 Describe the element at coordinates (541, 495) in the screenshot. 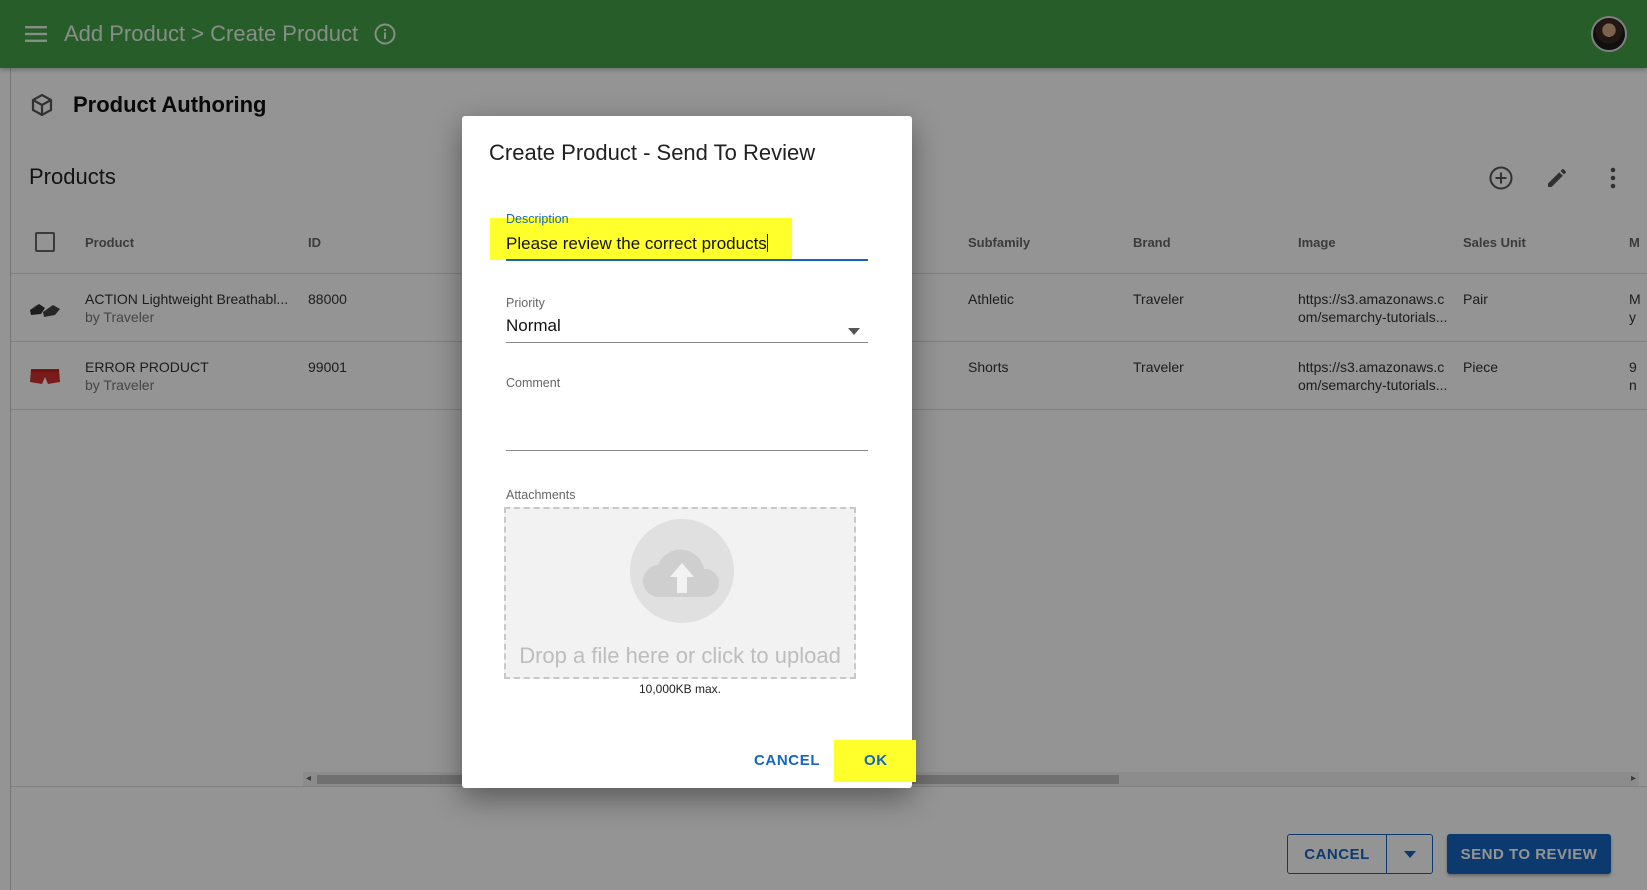

I see `attachments-label: Attachments` at that location.